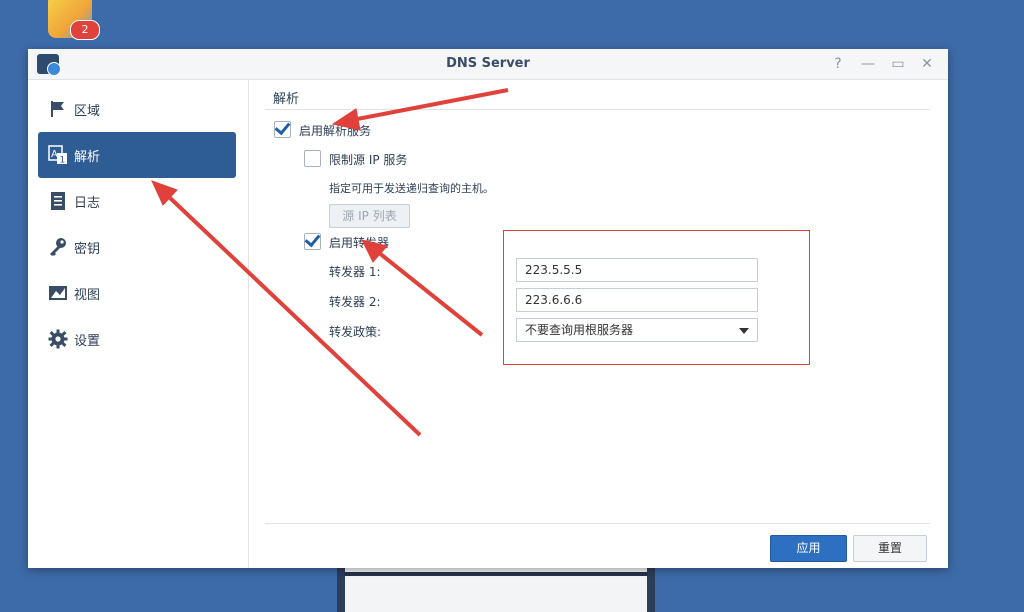 This screenshot has width=1024, height=612. Describe the element at coordinates (87, 249) in the screenshot. I see `sidebar-item-label: 密钥` at that location.